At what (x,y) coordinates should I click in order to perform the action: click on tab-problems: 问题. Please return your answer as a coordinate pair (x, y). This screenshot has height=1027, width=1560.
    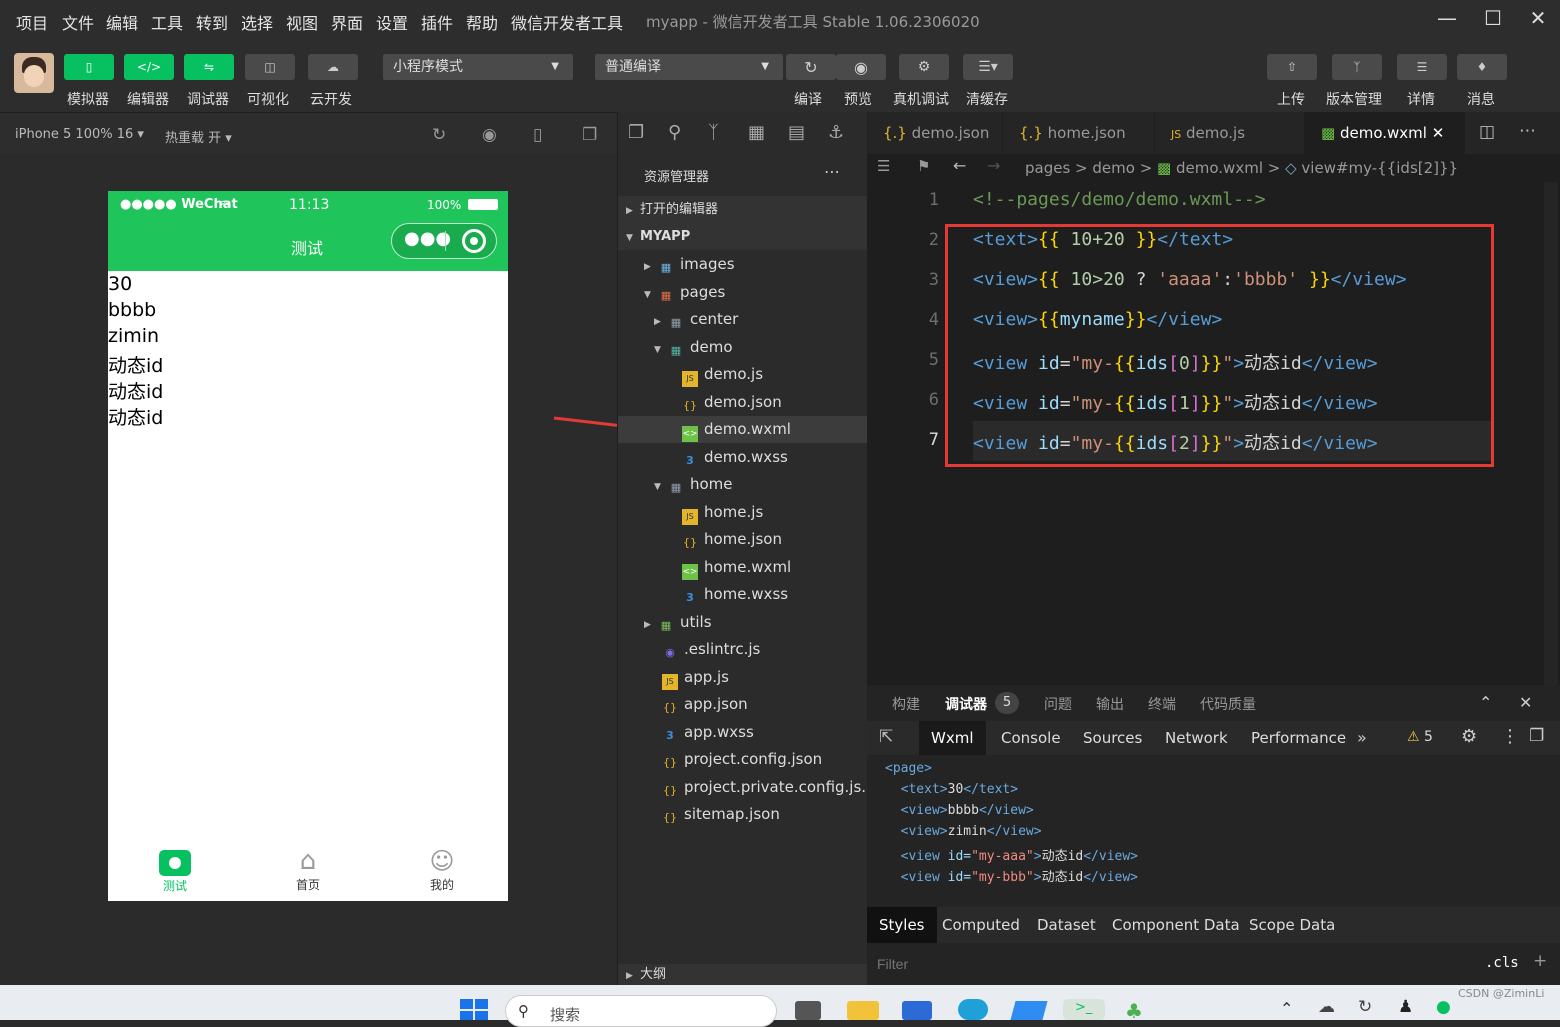
    Looking at the image, I should click on (1058, 704).